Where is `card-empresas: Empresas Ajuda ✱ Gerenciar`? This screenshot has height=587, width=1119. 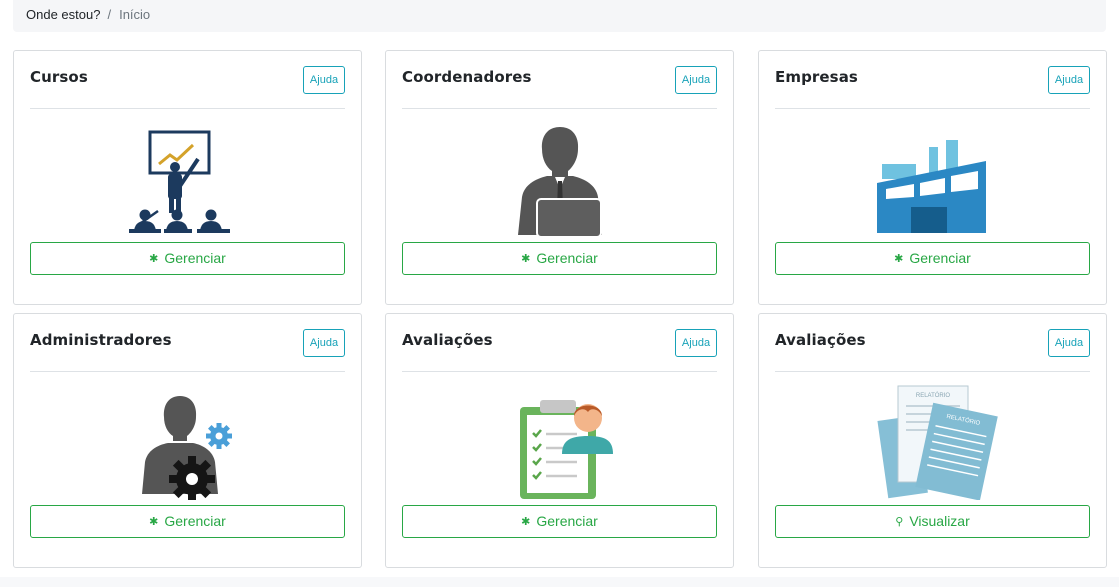 card-empresas: Empresas Ajuda ✱ Gerenciar is located at coordinates (932, 177).